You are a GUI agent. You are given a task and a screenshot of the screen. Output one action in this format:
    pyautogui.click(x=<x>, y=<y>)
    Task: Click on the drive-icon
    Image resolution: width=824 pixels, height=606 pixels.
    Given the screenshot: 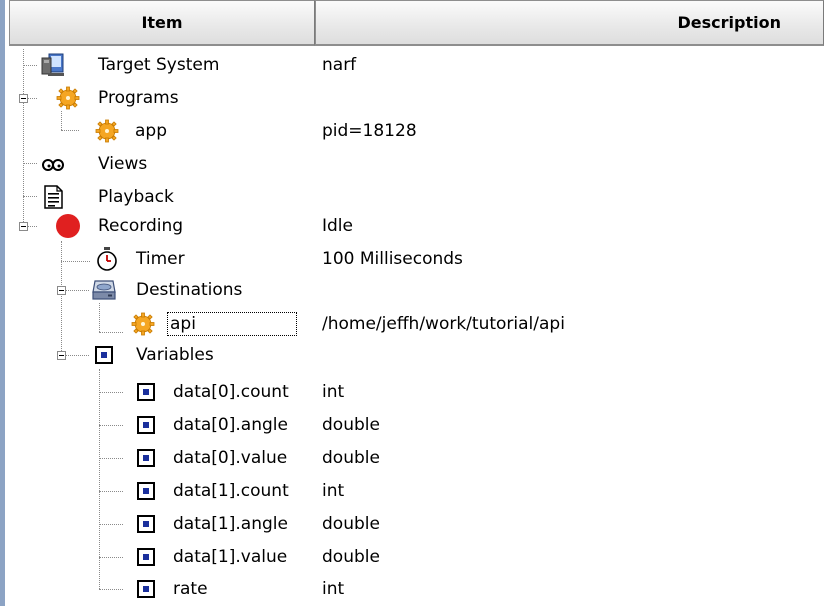 What is the action you would take?
    pyautogui.click(x=104, y=290)
    